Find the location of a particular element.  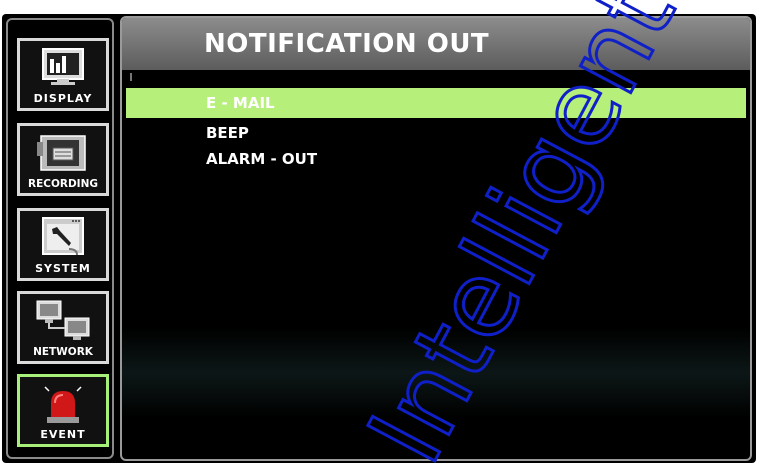

sidebar-item-recording: RECORDING is located at coordinates (63, 159).